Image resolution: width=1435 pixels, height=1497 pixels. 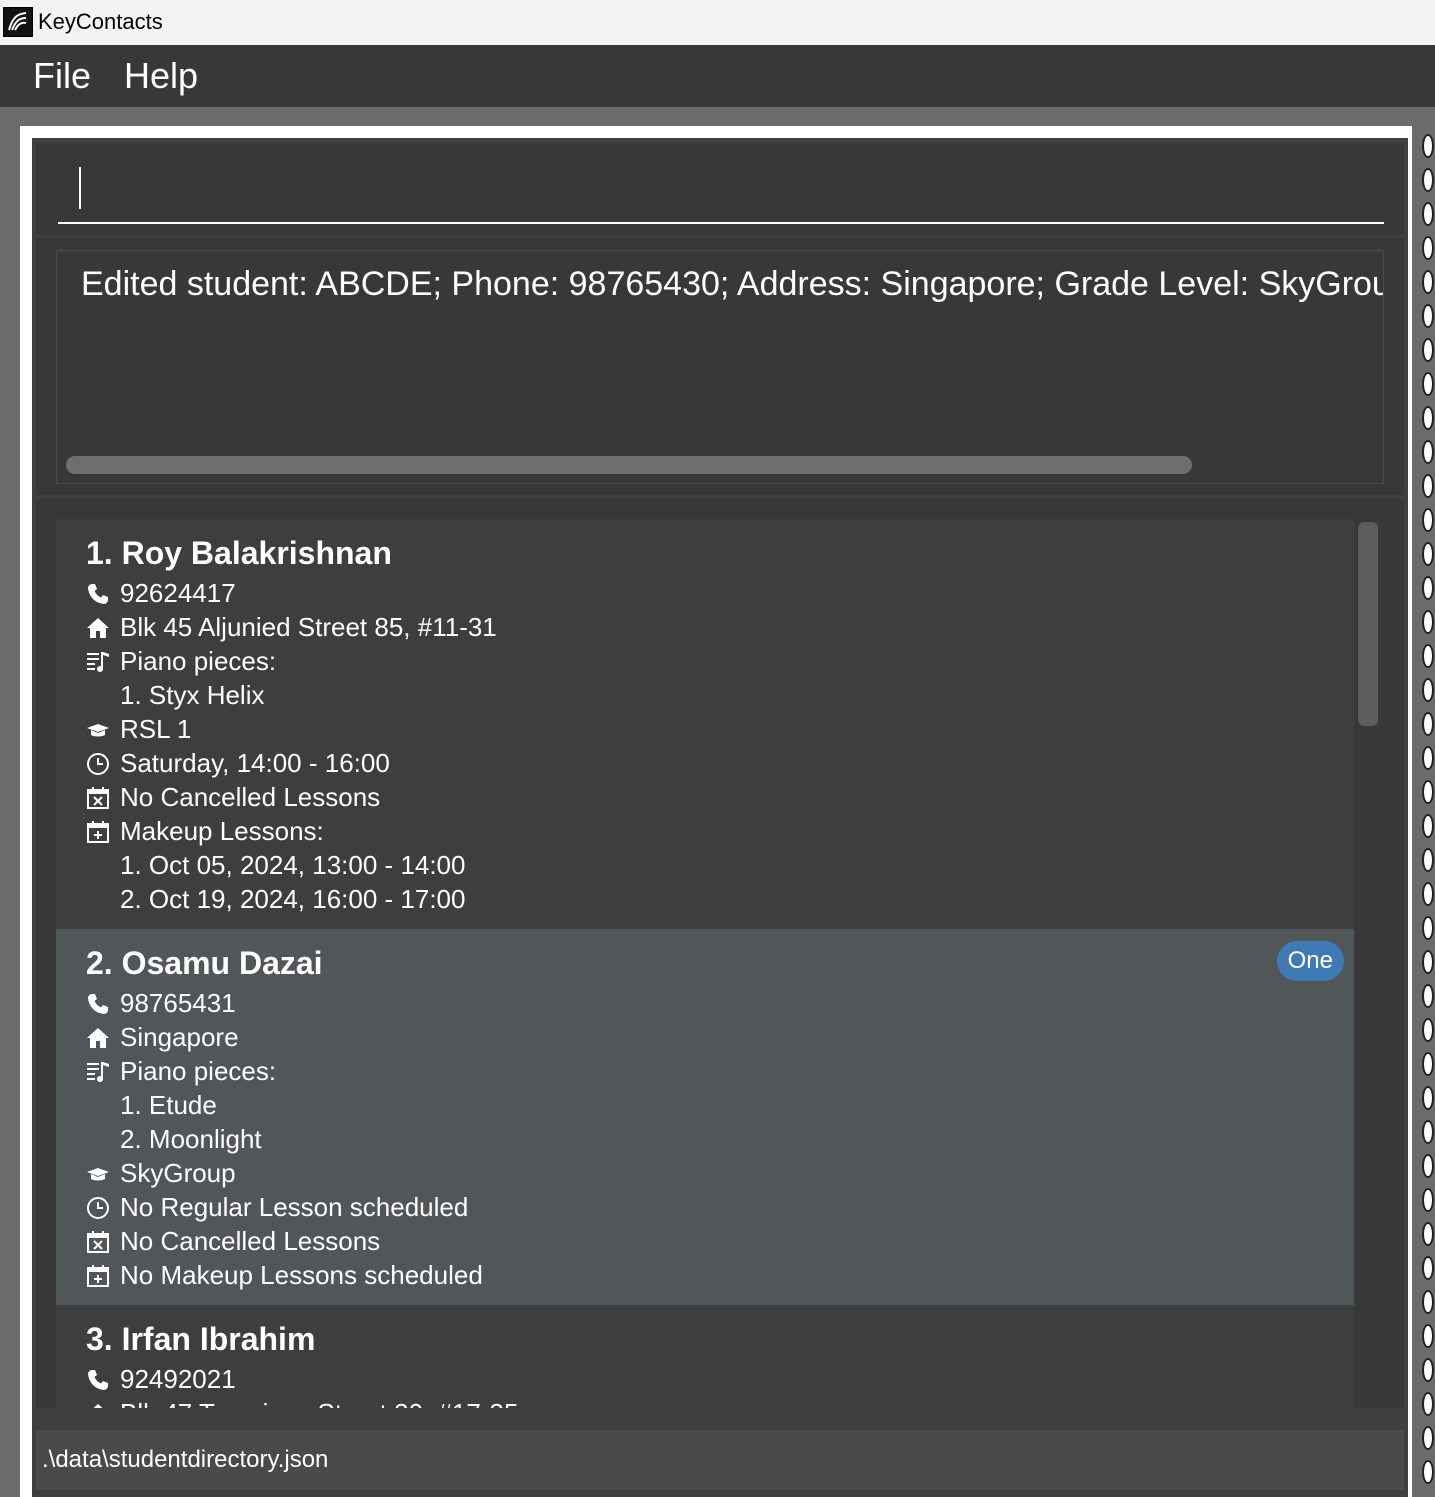 I want to click on makeup-lesson-item: 1. Oct 05, 2024, 13:00 - 14:00, so click(x=293, y=865).